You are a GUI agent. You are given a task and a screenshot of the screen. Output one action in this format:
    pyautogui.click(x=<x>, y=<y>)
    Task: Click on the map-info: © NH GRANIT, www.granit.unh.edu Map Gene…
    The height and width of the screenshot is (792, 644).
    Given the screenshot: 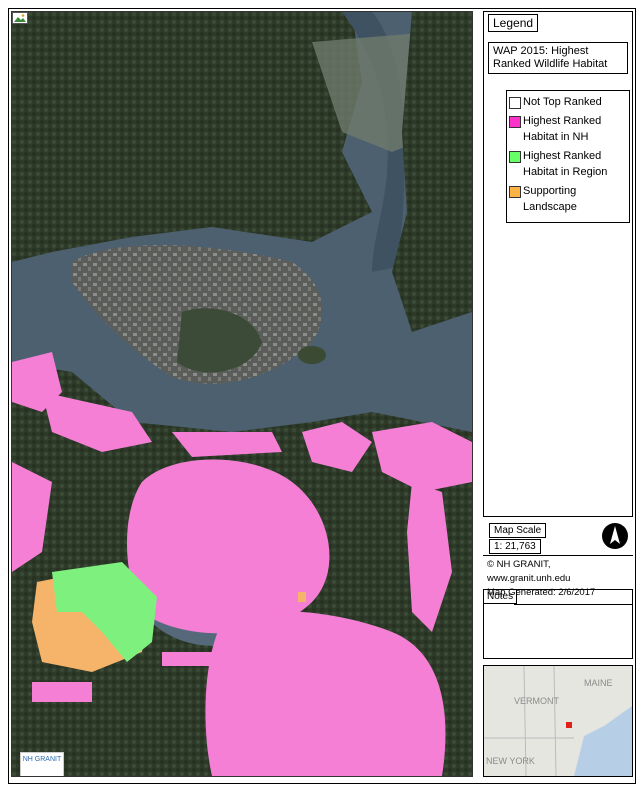 What is the action you would take?
    pyautogui.click(x=558, y=576)
    